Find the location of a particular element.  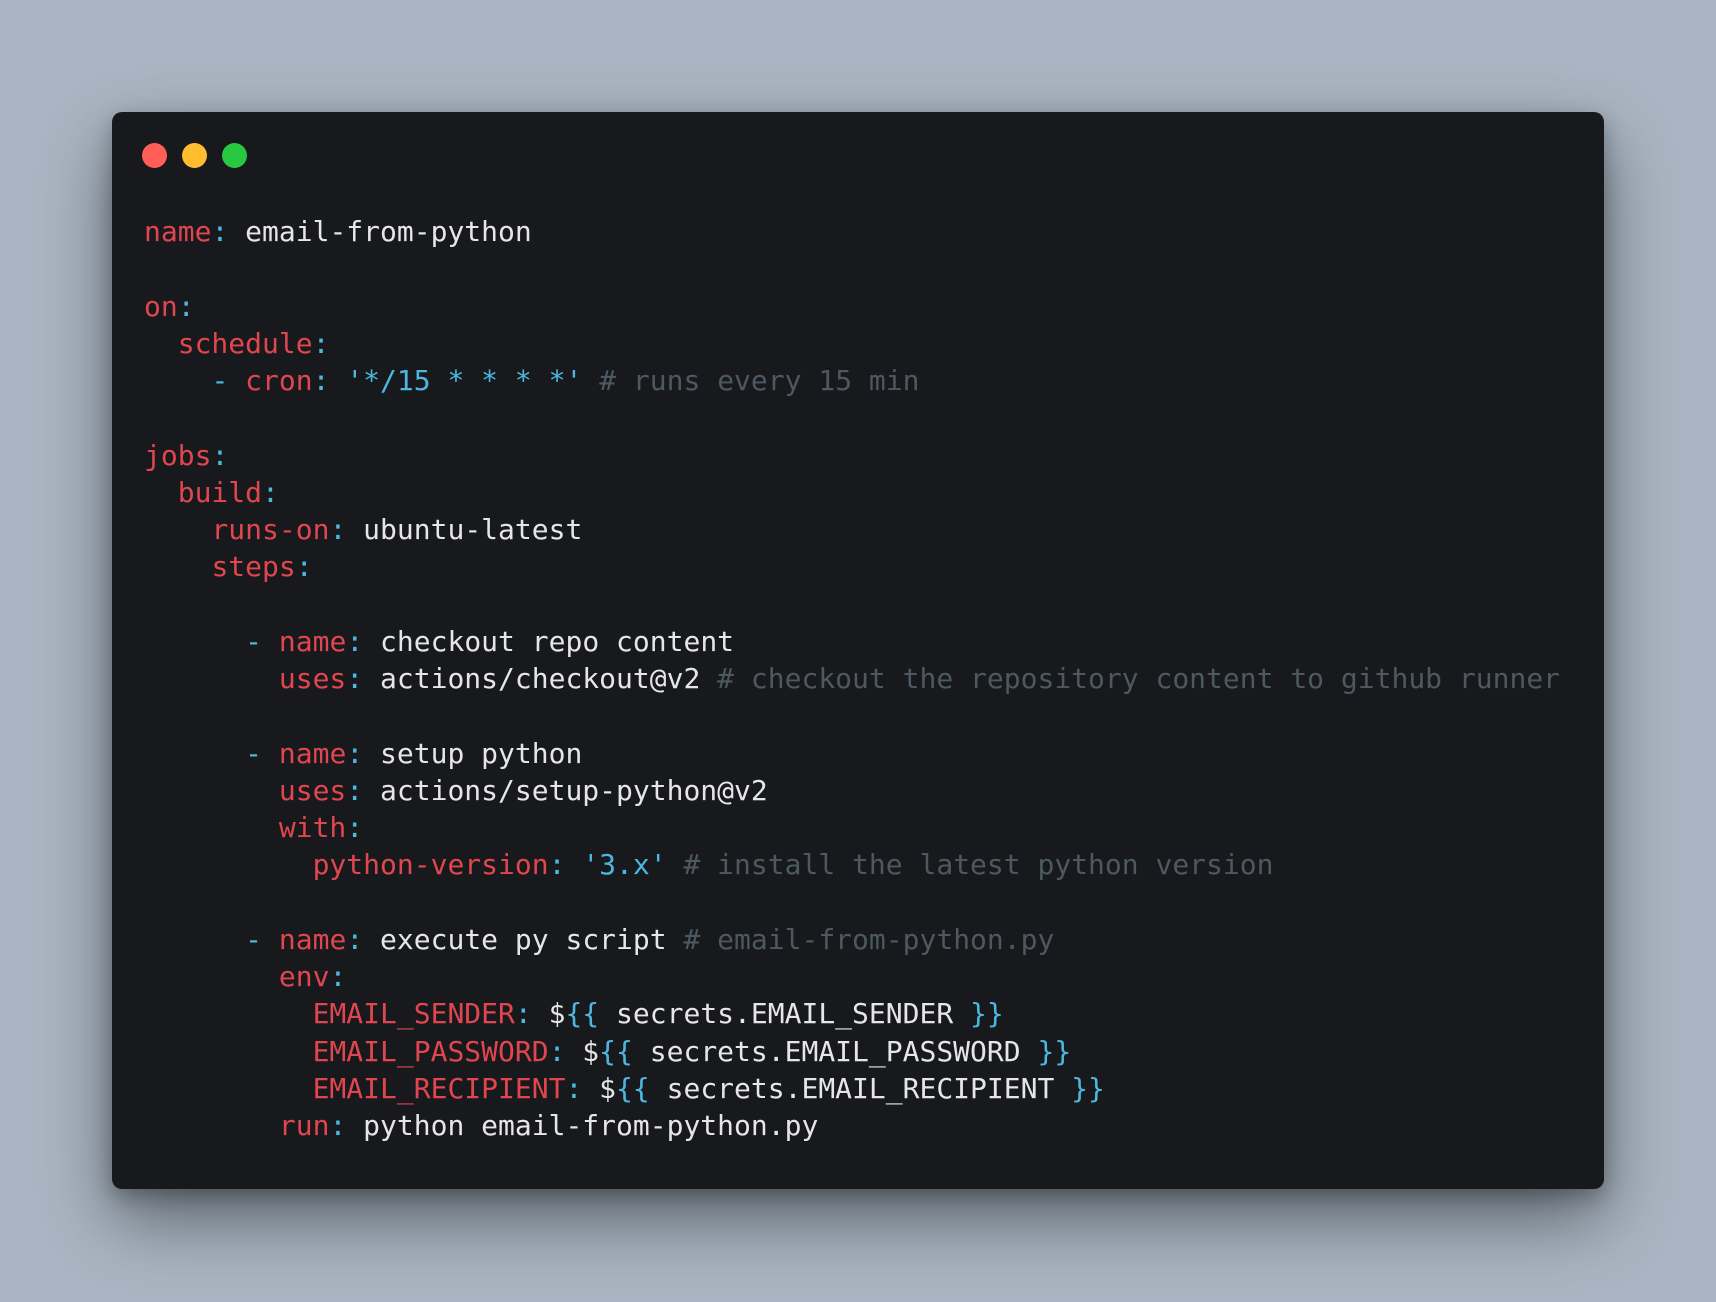

yaml-key: jobs is located at coordinates (178, 455).